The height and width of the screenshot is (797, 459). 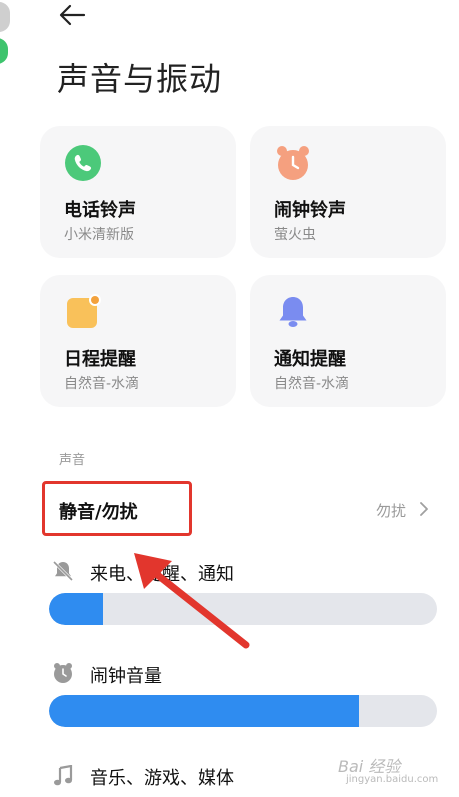 What do you see at coordinates (99, 235) in the screenshot?
I see `card-subtitle: 小米清新版` at bounding box center [99, 235].